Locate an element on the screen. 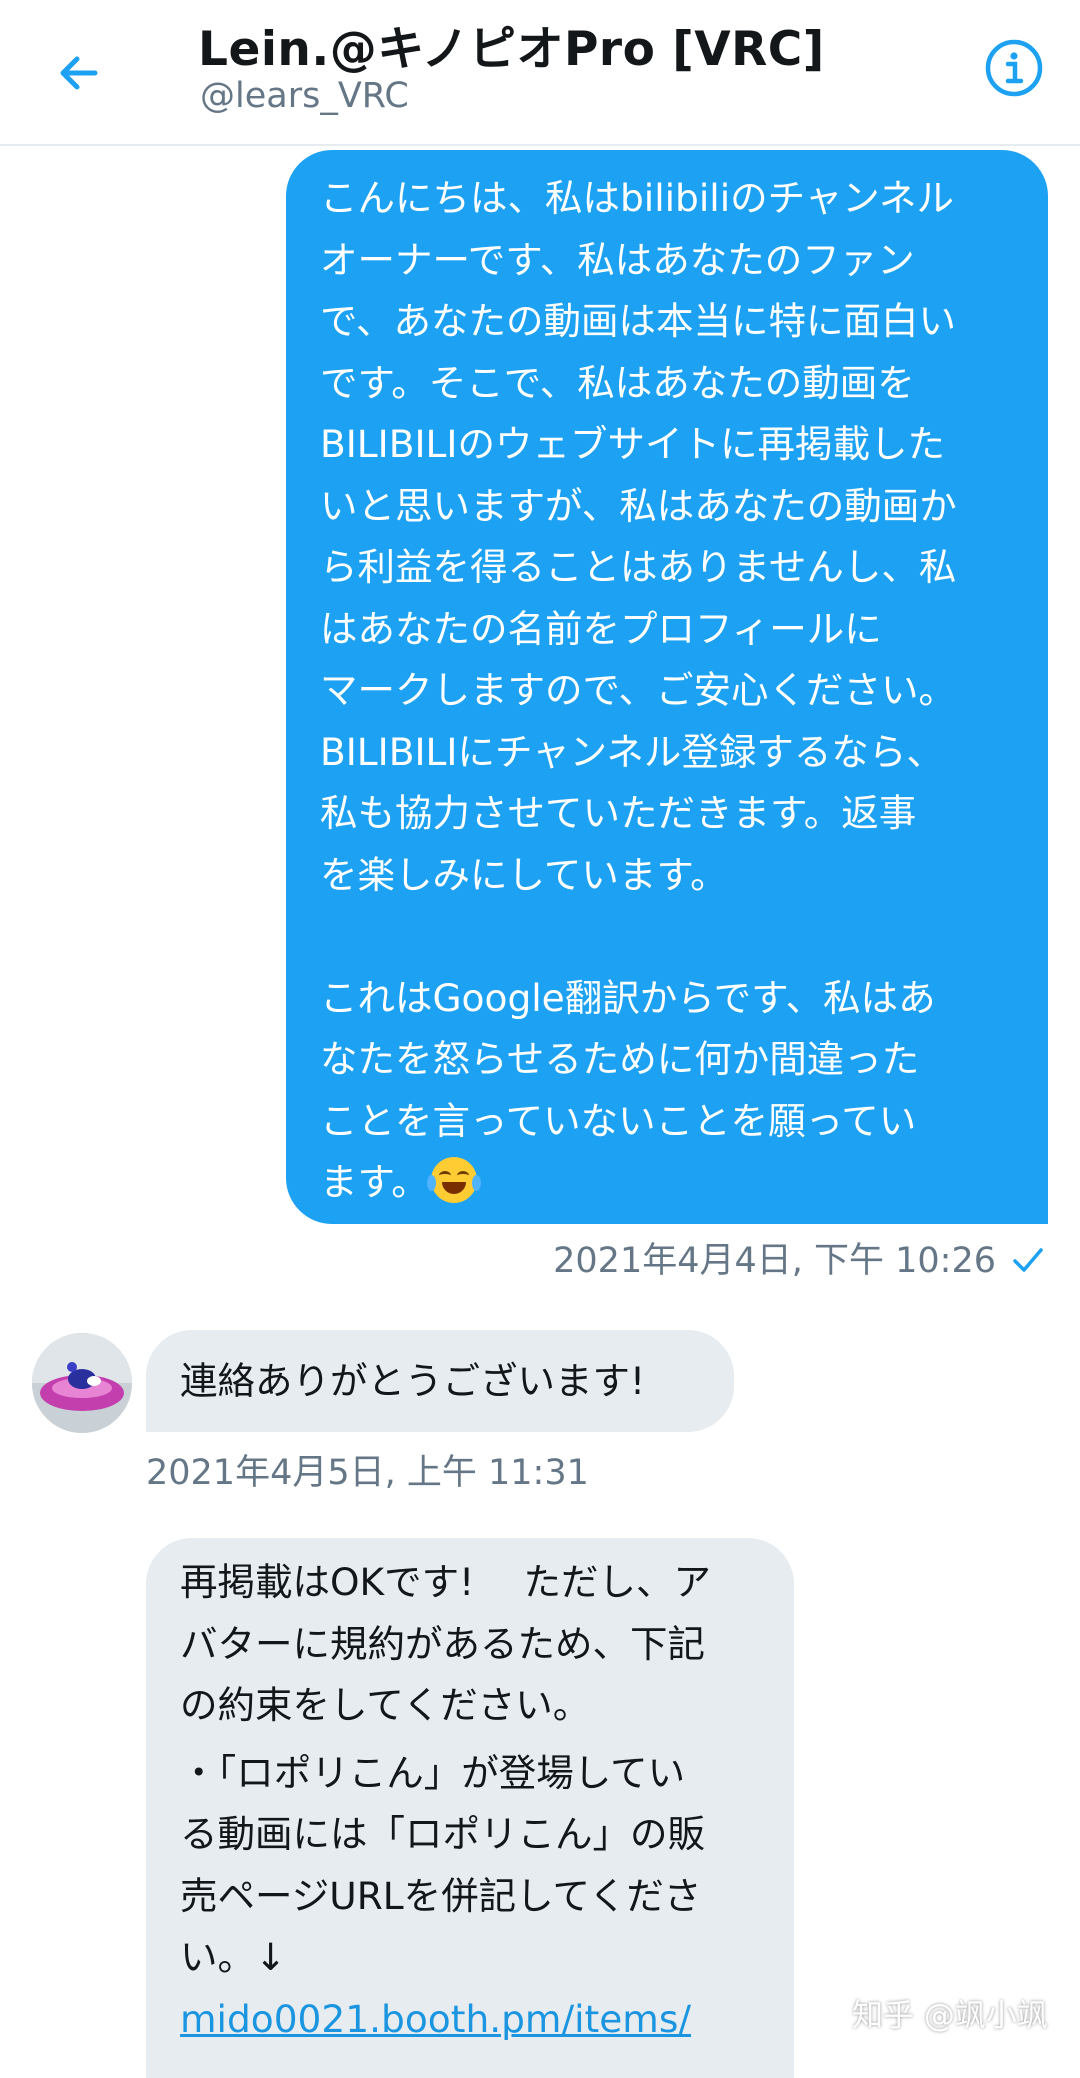 The height and width of the screenshot is (2078, 1080). message-line: ことを言っていないことを願ってい is located at coordinates (618, 1120).